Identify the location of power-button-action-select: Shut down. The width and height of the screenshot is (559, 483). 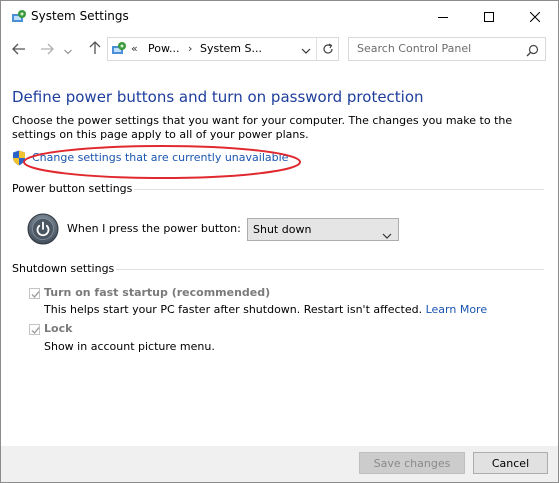
(323, 229).